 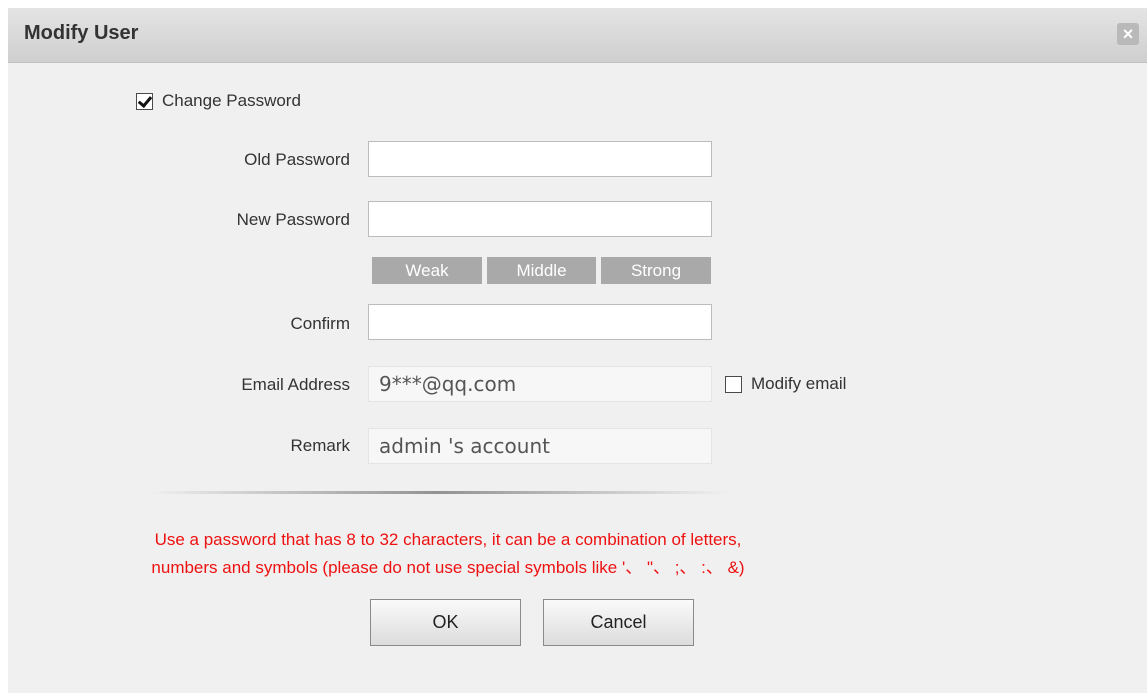 What do you see at coordinates (540, 159) in the screenshot?
I see `old-password-field` at bounding box center [540, 159].